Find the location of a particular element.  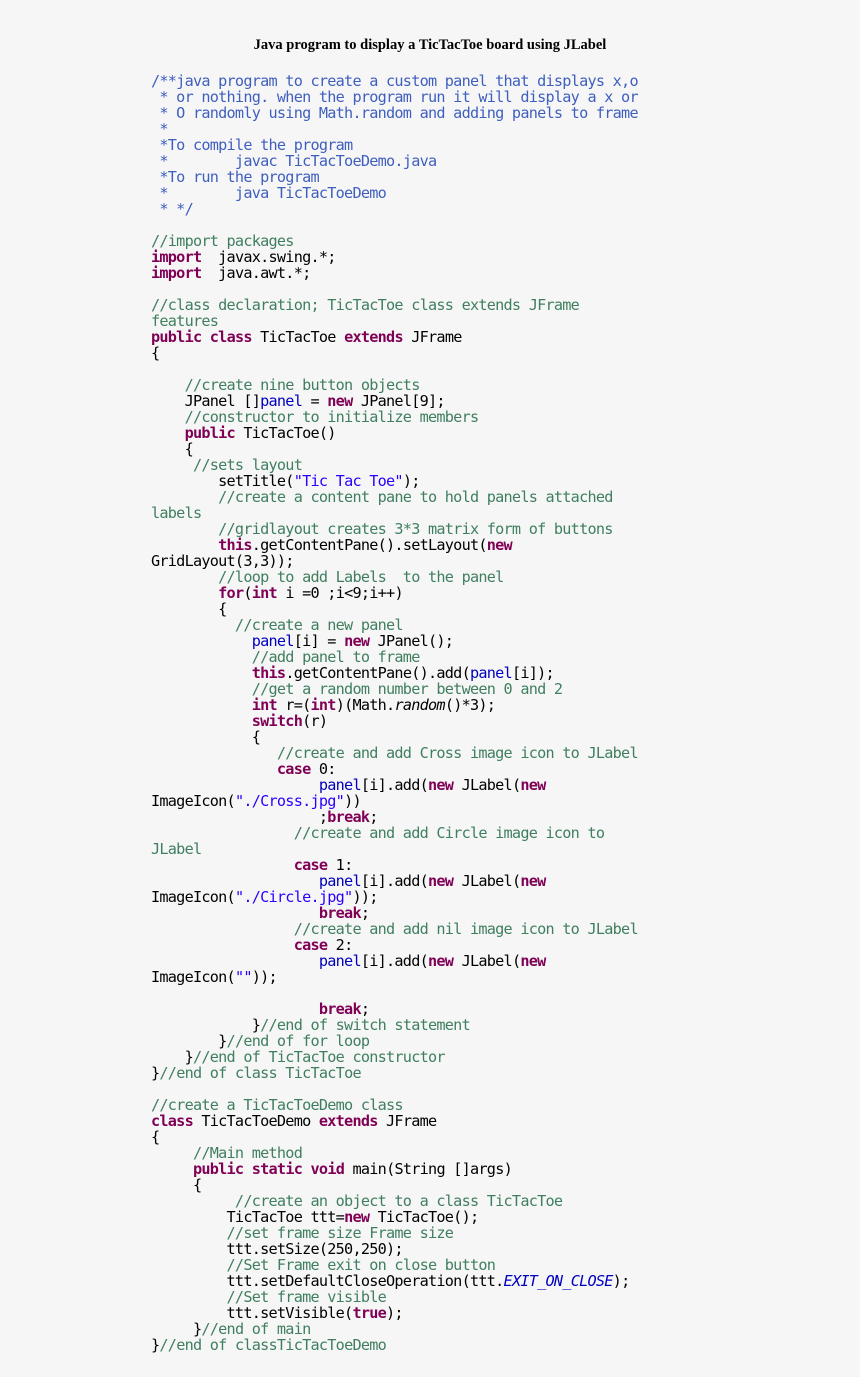

code-line: ttt.setSize(250,250); is located at coordinates (394, 1249).